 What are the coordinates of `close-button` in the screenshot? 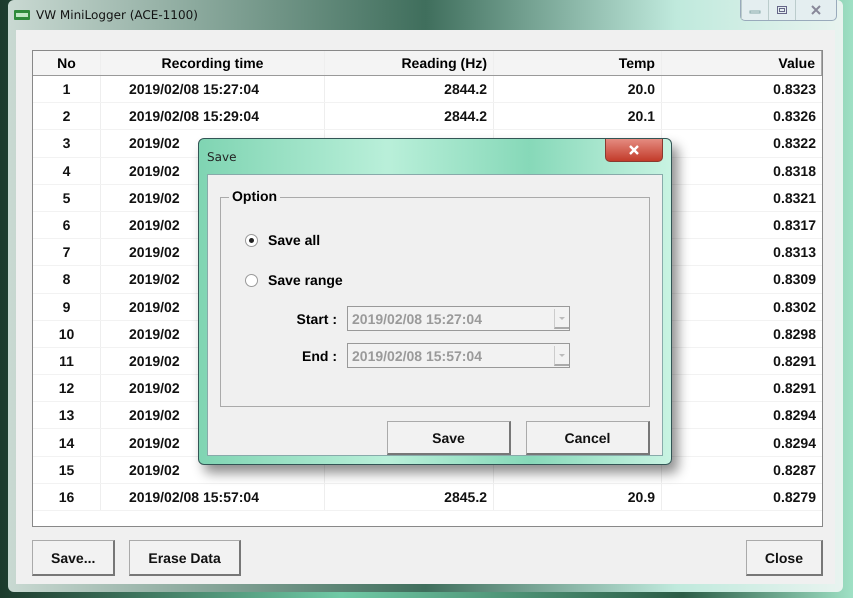 It's located at (634, 150).